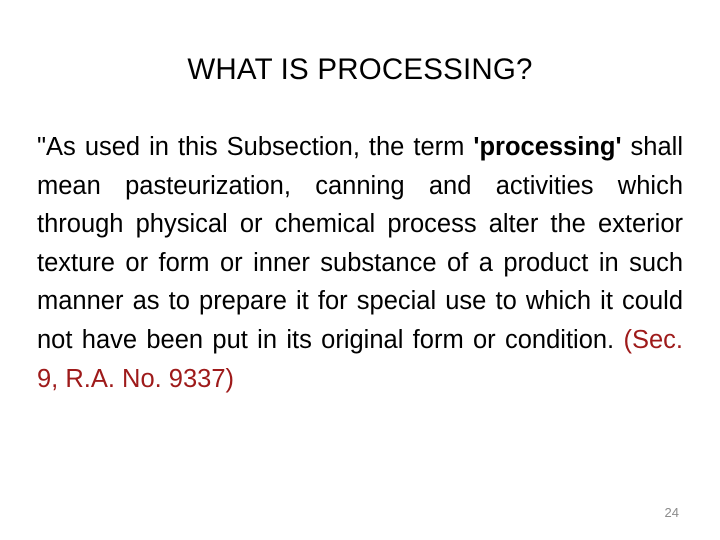 The image size is (720, 540). I want to click on definition-lead-in: "As used in this Subsection, the term, so click(255, 147).